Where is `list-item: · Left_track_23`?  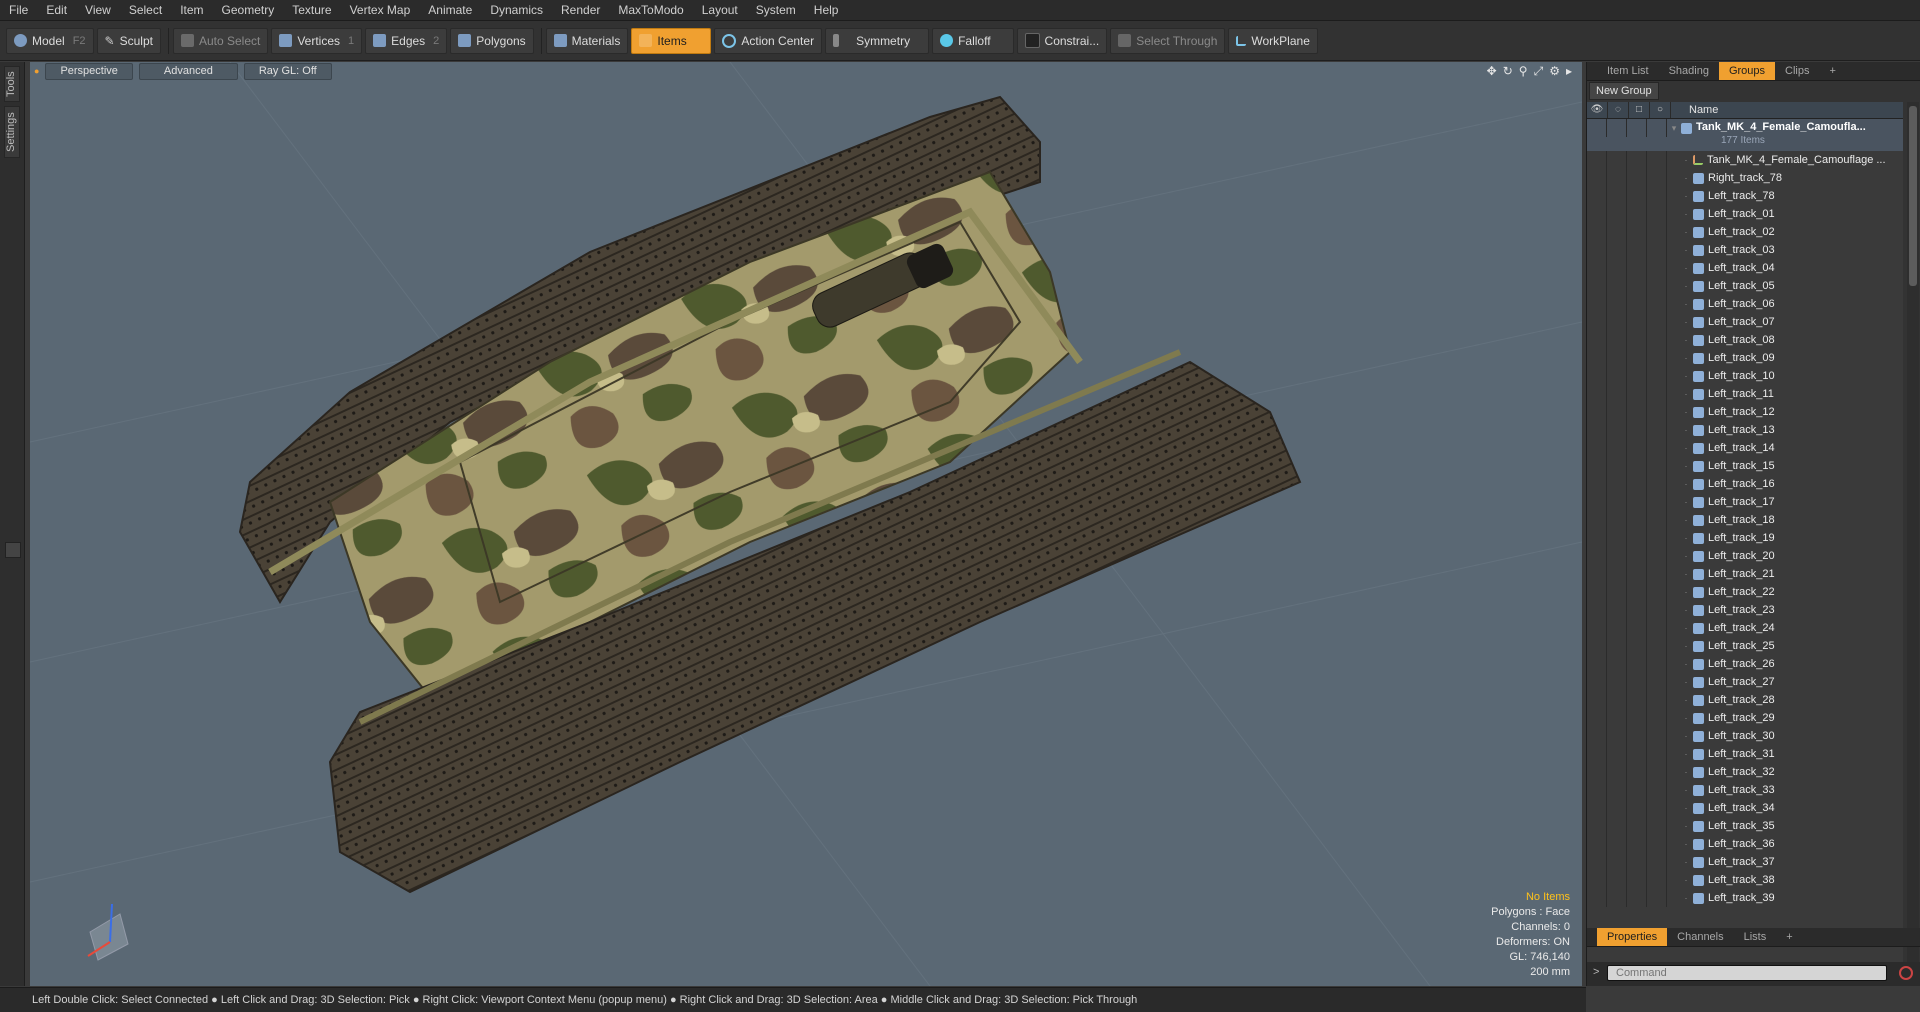
list-item: · Left_track_23 is located at coordinates (1745, 610).